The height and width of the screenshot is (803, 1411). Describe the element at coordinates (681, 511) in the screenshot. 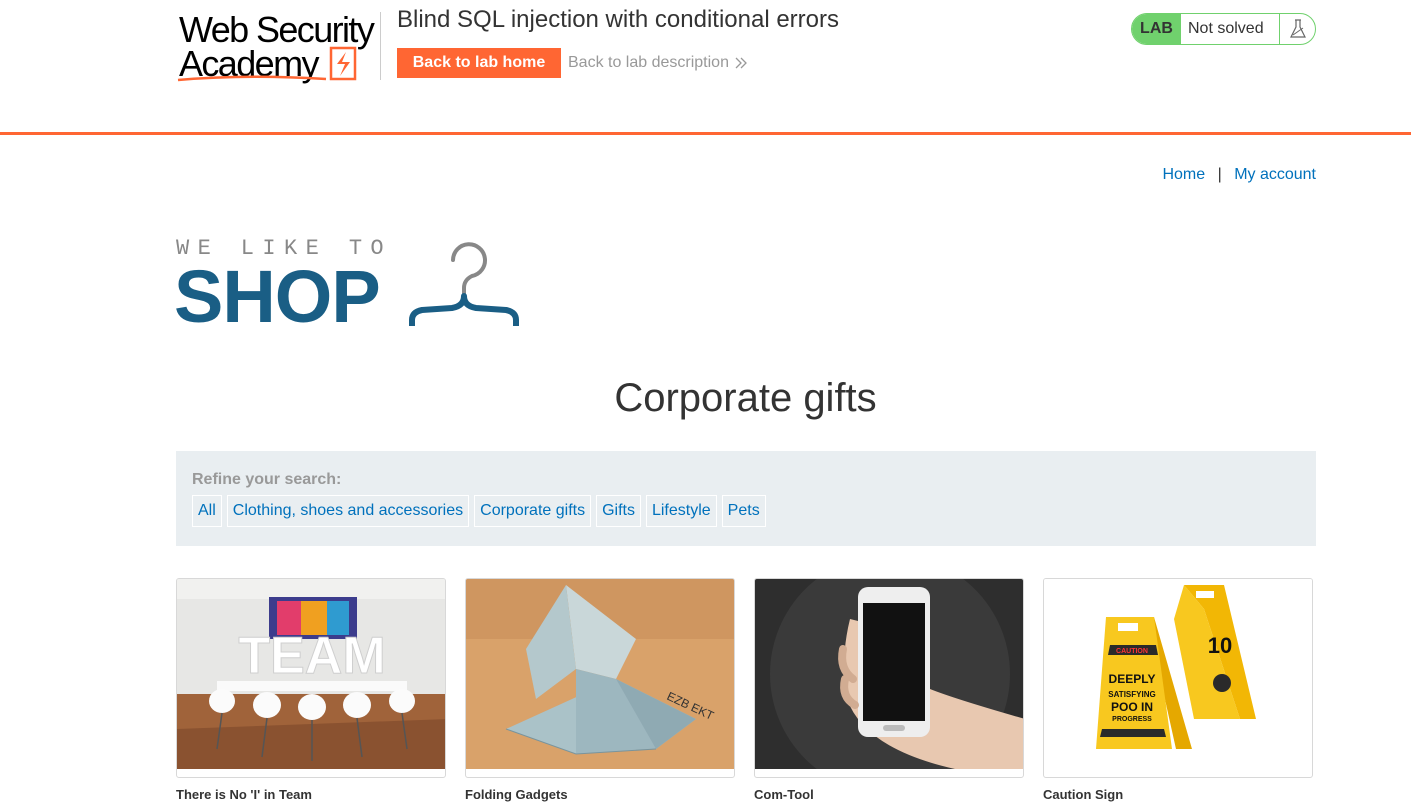

I see `filter-lifestyle: Lifestyle` at that location.